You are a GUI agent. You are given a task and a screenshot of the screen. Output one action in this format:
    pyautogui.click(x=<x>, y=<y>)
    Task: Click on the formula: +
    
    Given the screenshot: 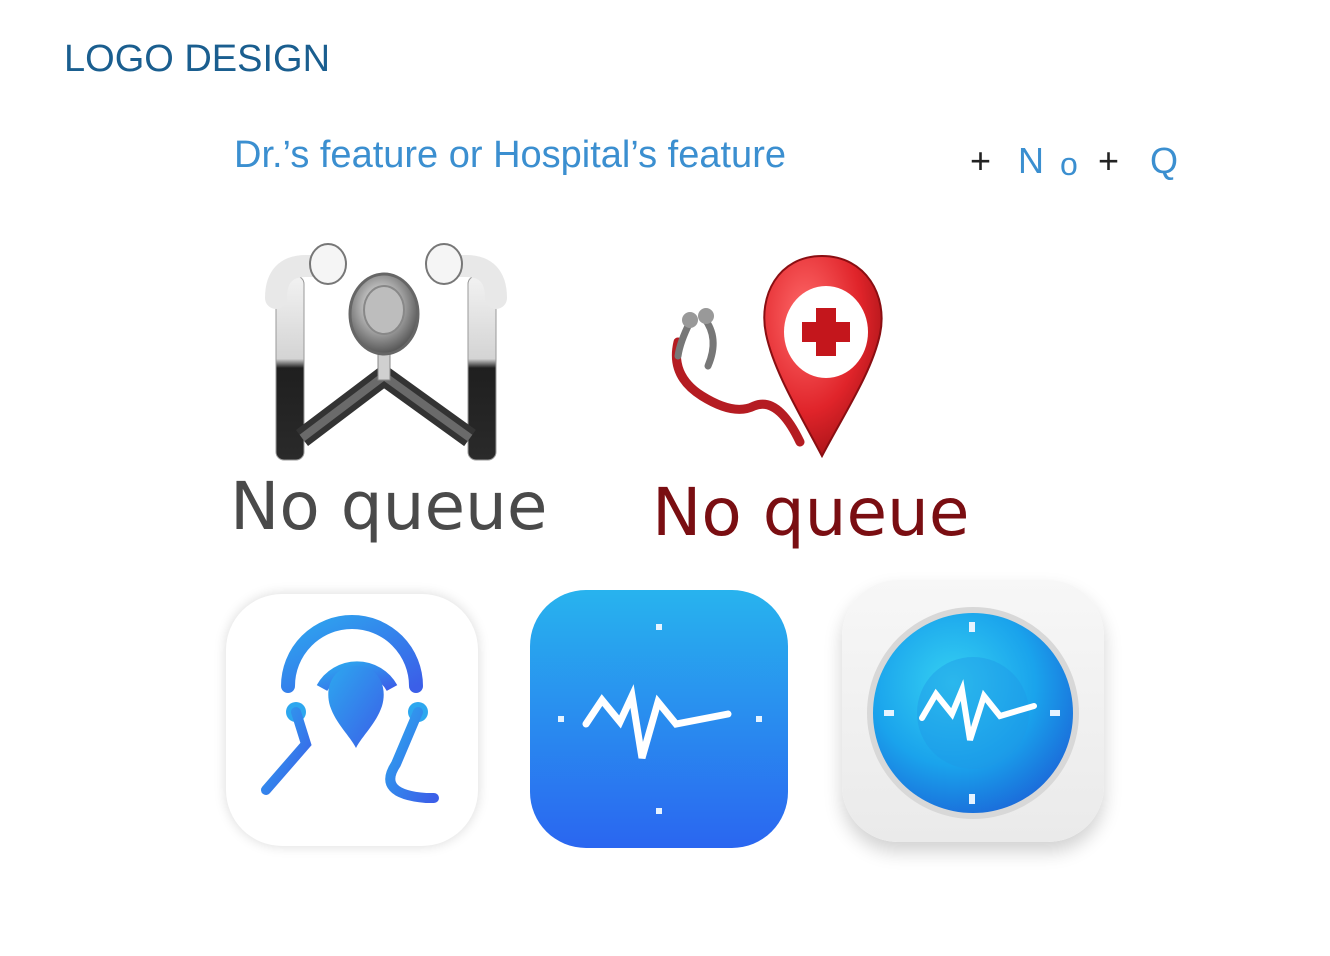 What is the action you would take?
    pyautogui.click(x=980, y=161)
    